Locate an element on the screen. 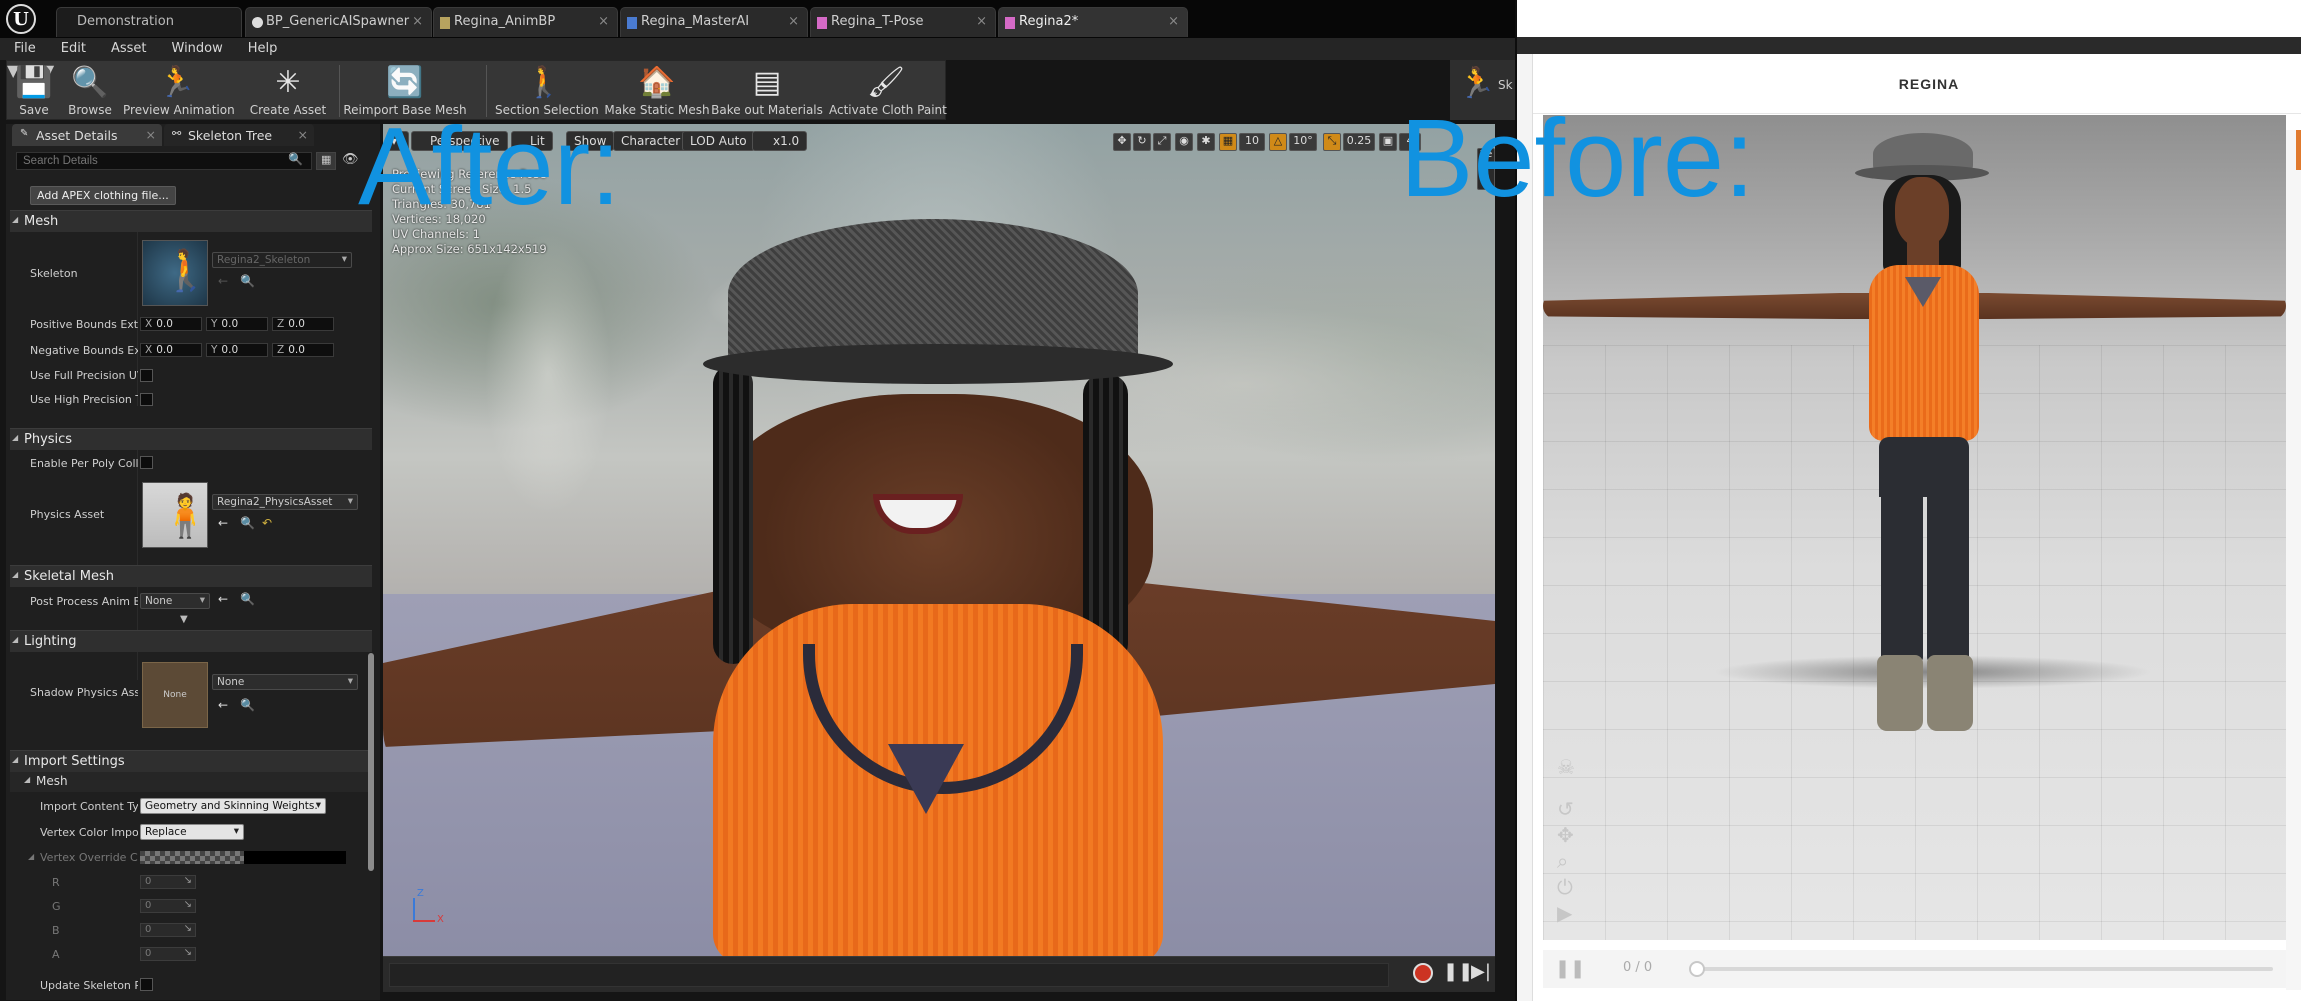 The image size is (2301, 1001). menu-window: Window is located at coordinates (196, 47).